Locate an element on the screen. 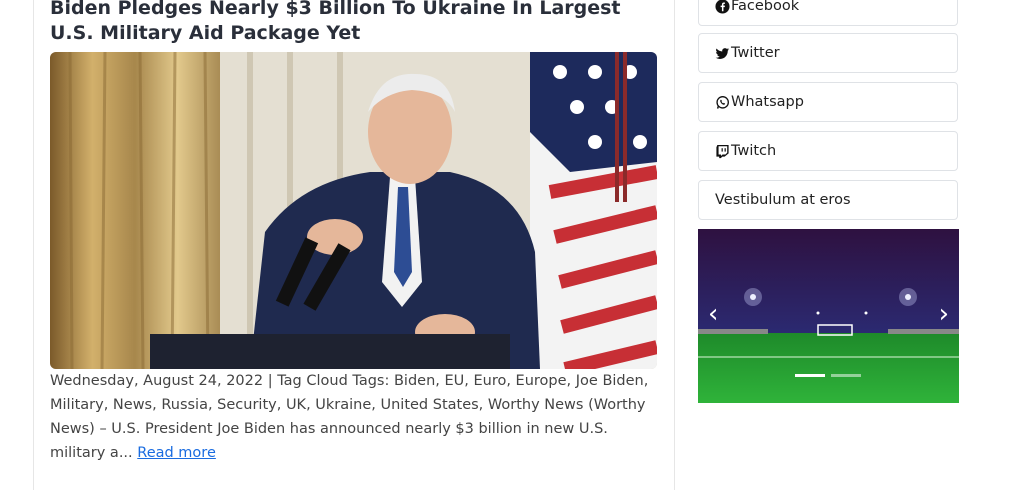  sidebar-link-whatsapp: Whatsapp is located at coordinates (828, 102).